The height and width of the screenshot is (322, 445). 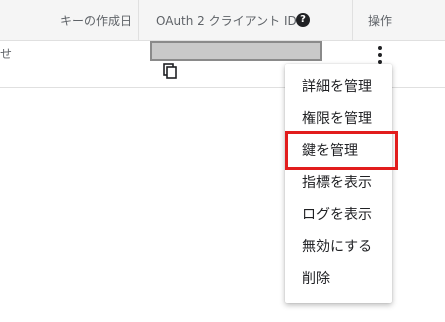 What do you see at coordinates (338, 119) in the screenshot?
I see `menu-item-manage-permissions: 権限を管理` at bounding box center [338, 119].